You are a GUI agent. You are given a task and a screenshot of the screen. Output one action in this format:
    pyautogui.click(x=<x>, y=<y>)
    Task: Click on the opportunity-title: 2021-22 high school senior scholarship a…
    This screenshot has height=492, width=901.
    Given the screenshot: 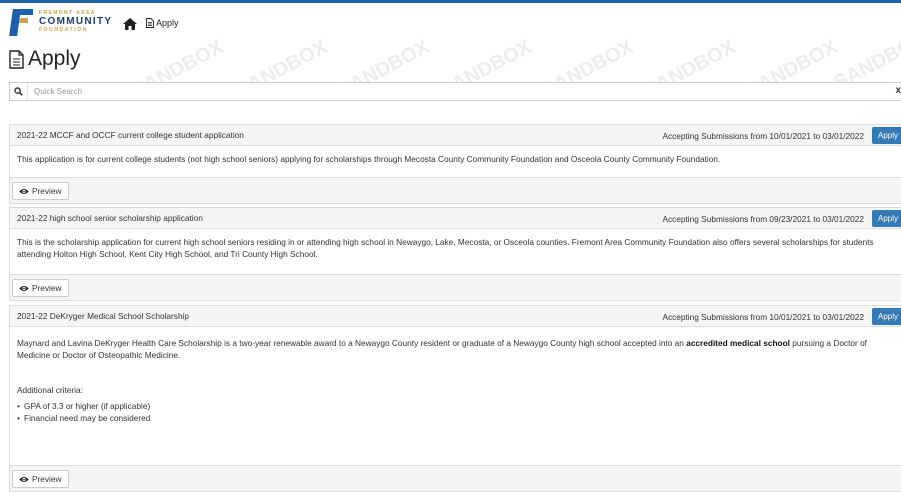 What is the action you would take?
    pyautogui.click(x=110, y=218)
    